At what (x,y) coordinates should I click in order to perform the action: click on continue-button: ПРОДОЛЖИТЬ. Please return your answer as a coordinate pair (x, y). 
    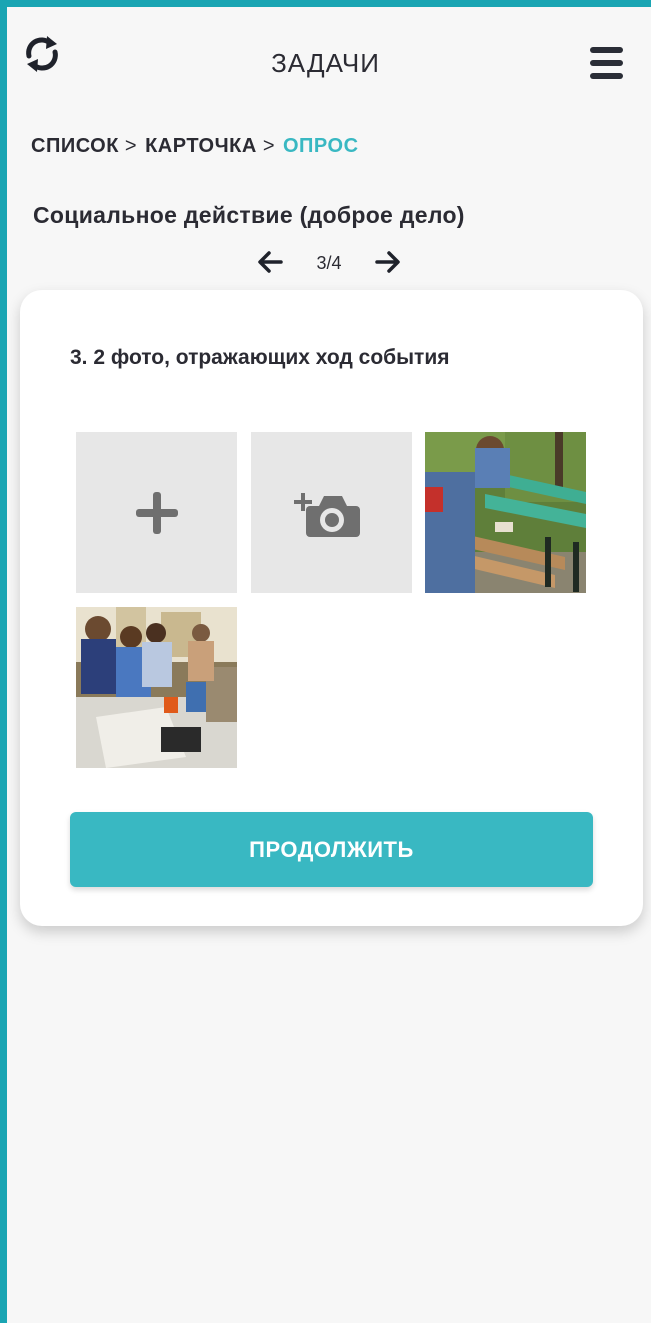
    Looking at the image, I should click on (331, 849).